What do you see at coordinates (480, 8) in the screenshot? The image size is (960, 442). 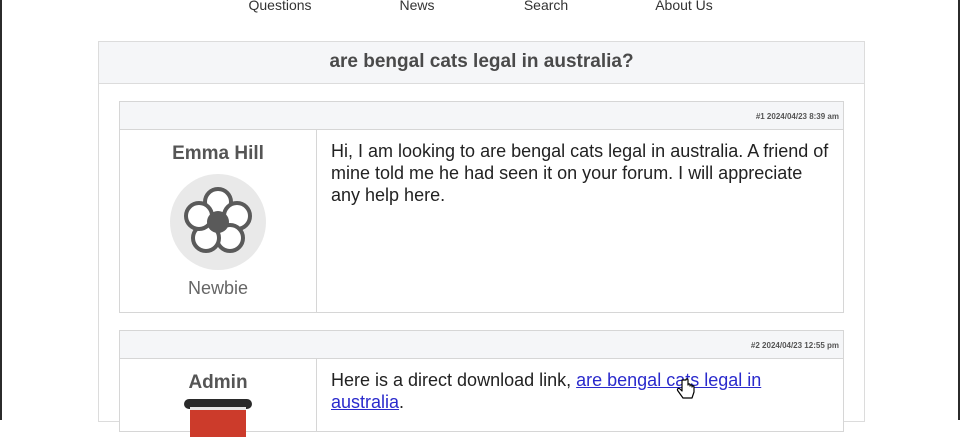 I see `top-navigation: Questions News Search About Us` at bounding box center [480, 8].